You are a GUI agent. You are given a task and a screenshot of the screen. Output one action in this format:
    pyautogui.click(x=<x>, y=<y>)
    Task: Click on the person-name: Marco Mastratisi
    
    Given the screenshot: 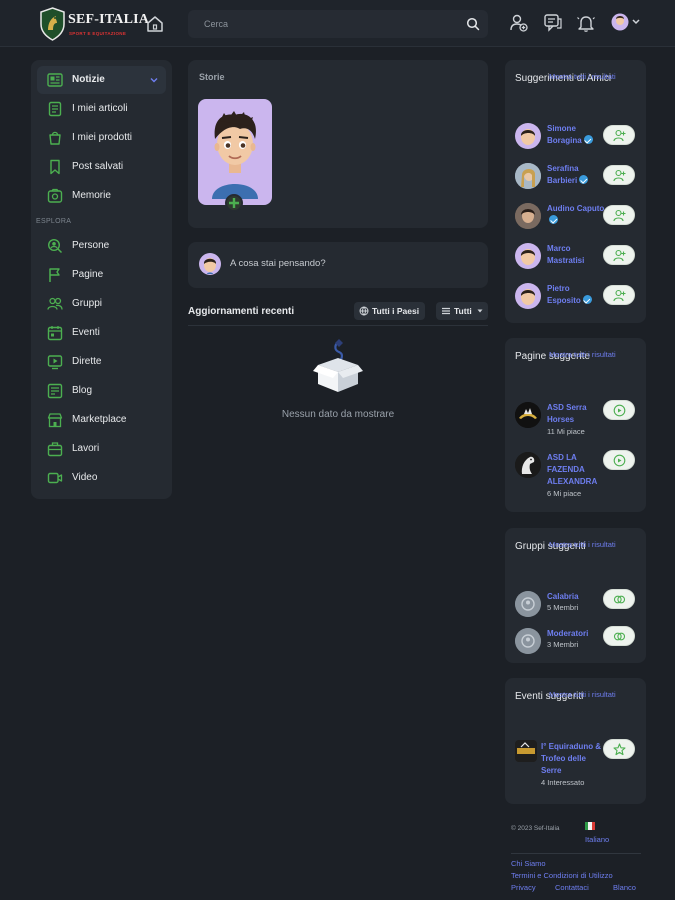 What is the action you would take?
    pyautogui.click(x=576, y=255)
    